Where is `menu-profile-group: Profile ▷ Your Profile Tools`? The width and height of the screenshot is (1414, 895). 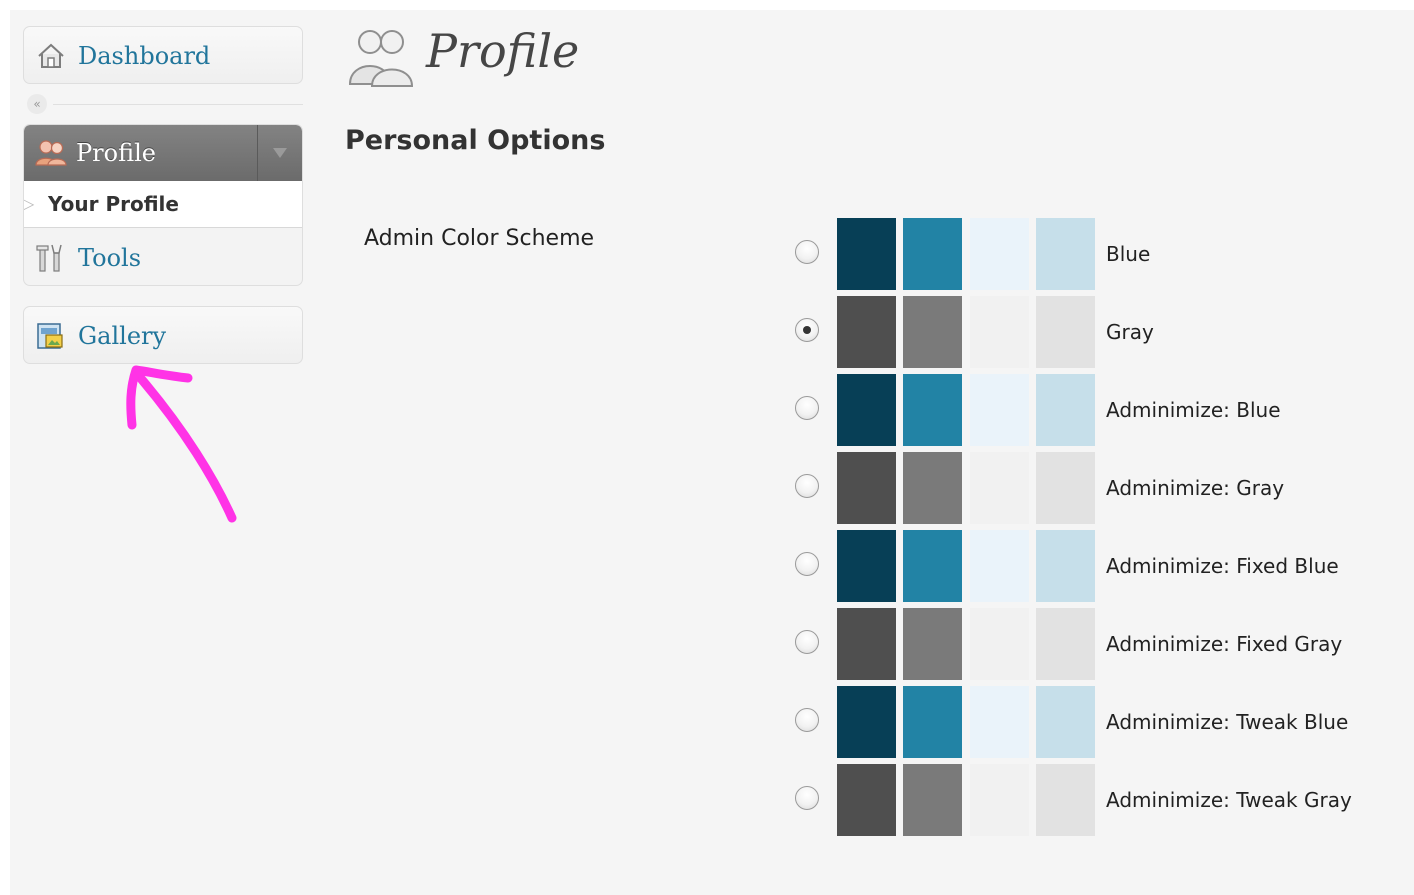 menu-profile-group: Profile ▷ Your Profile Tools is located at coordinates (163, 205).